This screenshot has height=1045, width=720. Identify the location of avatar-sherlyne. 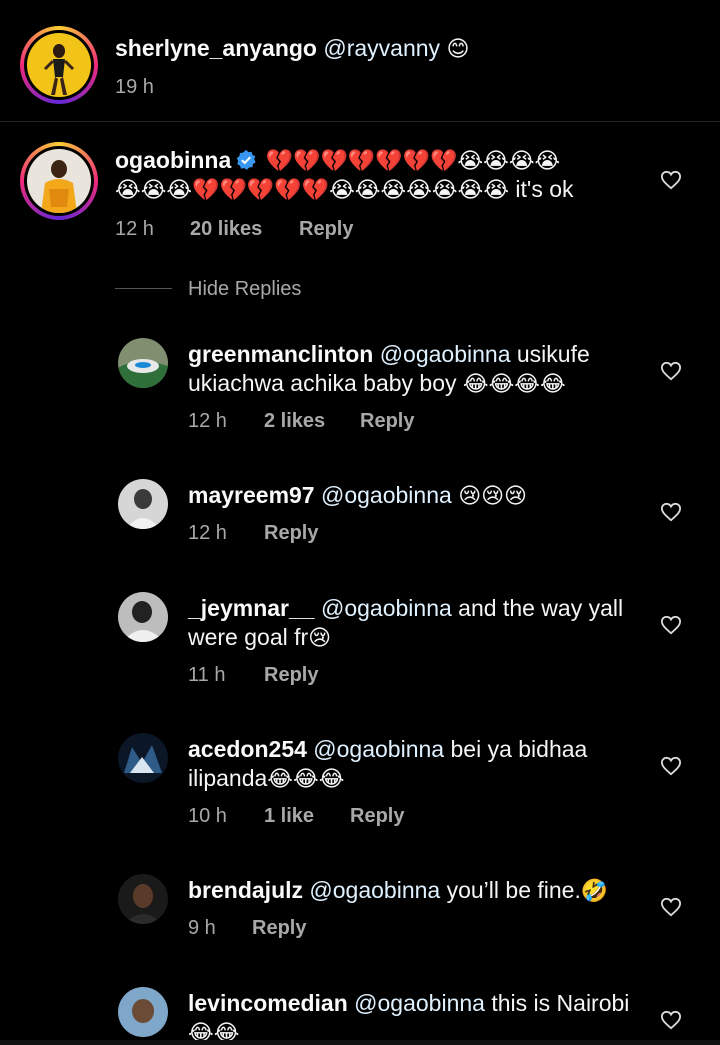
(59, 65).